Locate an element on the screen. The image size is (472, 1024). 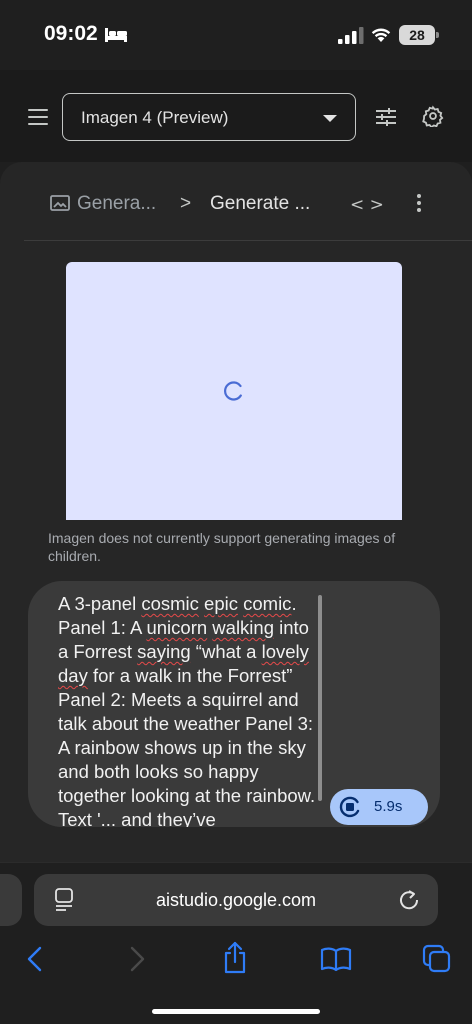
reload-icon is located at coordinates (409, 900).